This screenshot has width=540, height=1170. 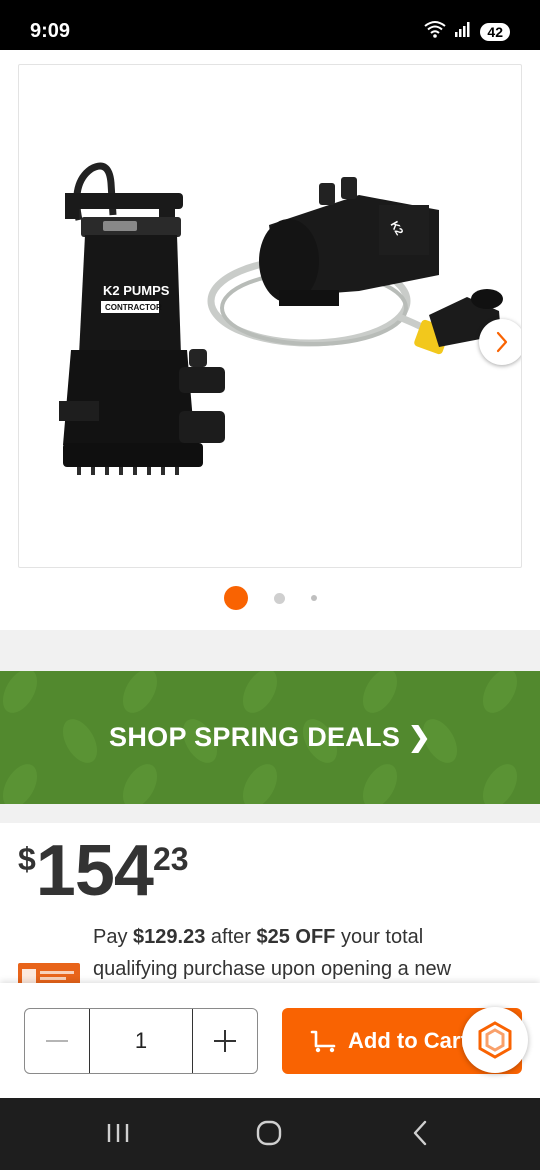 I want to click on status-time: 9:09, so click(x=50, y=31).